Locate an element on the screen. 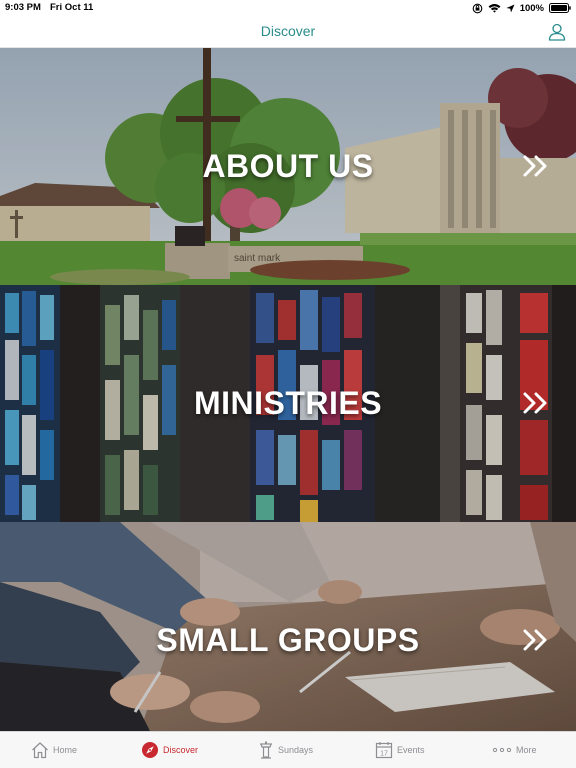 This screenshot has width=576, height=768. screen-rotation-lock-icon is located at coordinates (477, 8).